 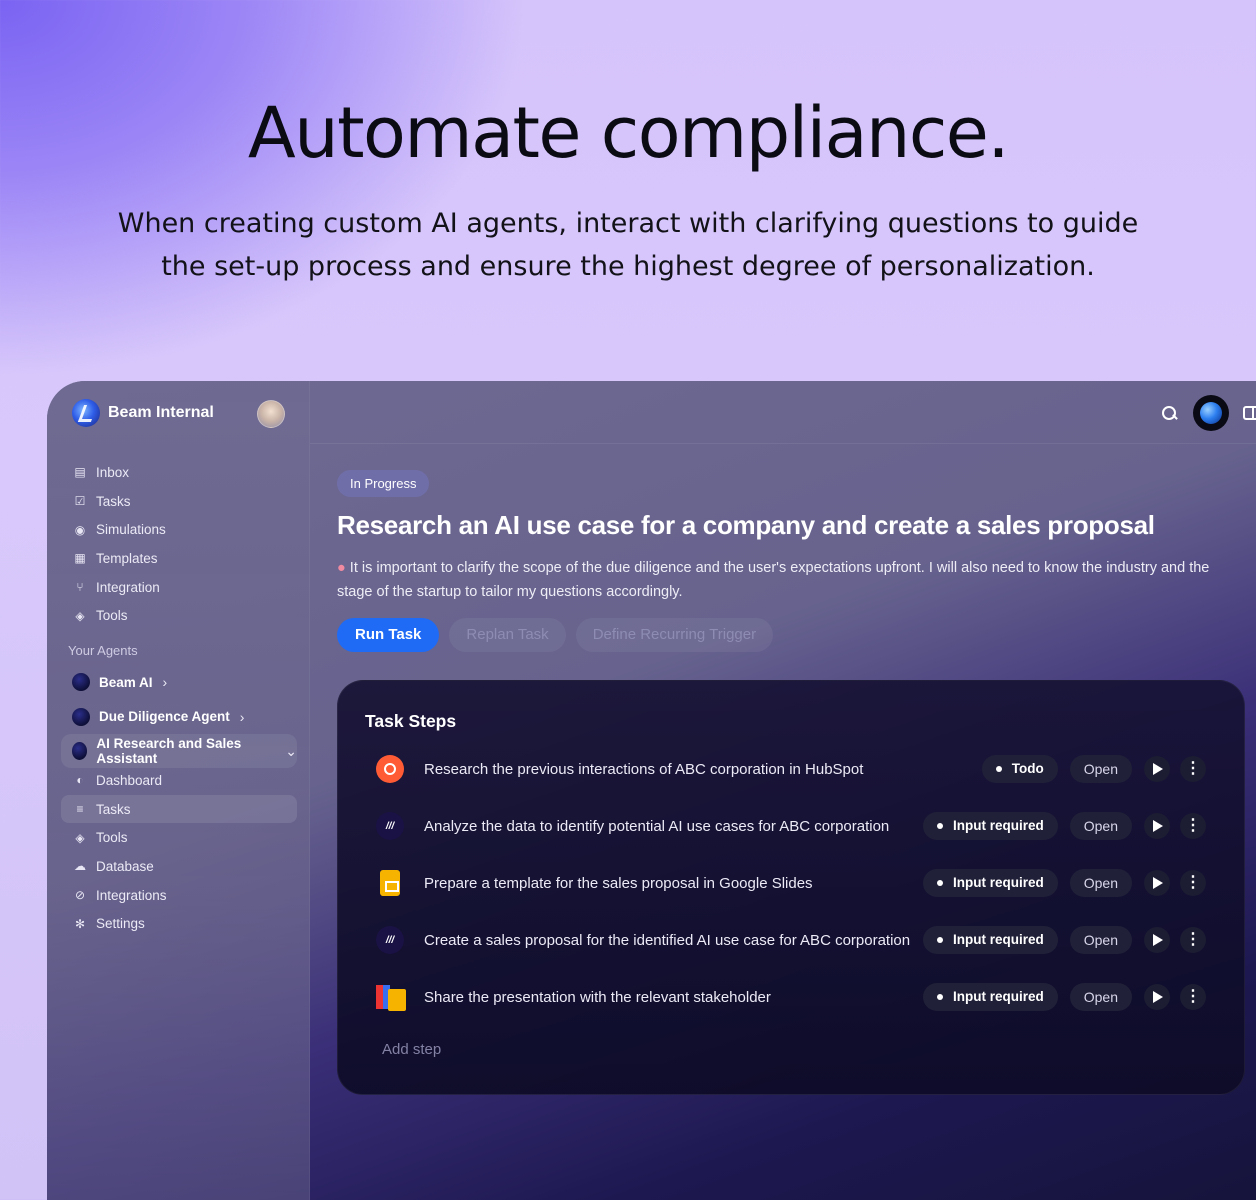 What do you see at coordinates (390, 769) in the screenshot?
I see `hubspot-icon` at bounding box center [390, 769].